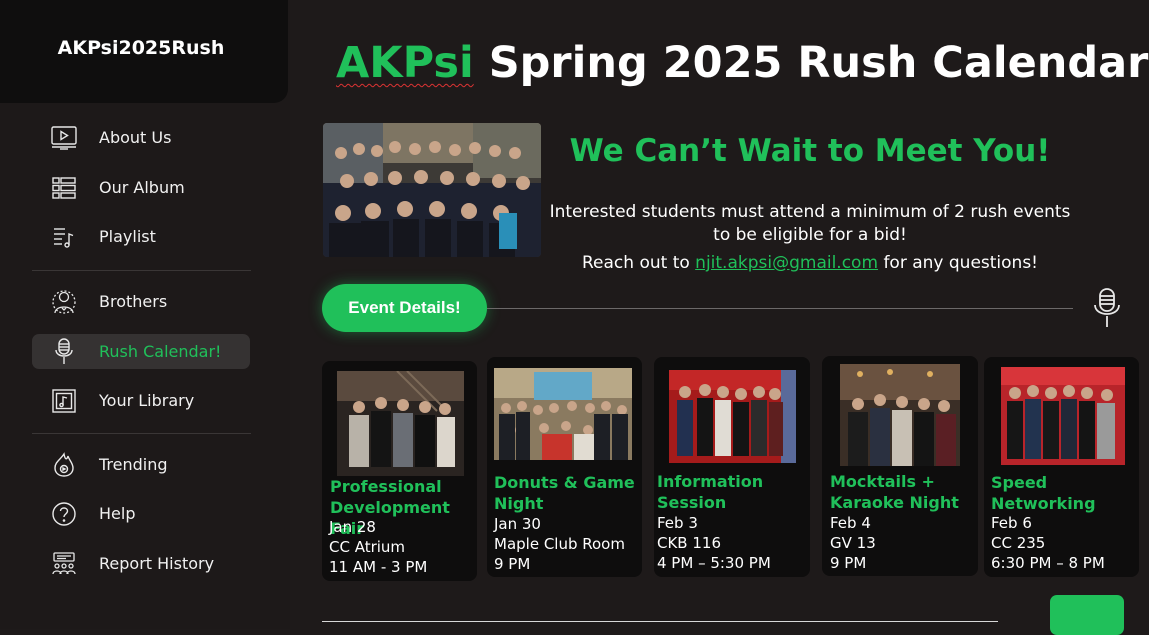 Image resolution: width=1149 pixels, height=635 pixels. Describe the element at coordinates (367, 547) in the screenshot. I see `event-location: CC Atrium` at that location.